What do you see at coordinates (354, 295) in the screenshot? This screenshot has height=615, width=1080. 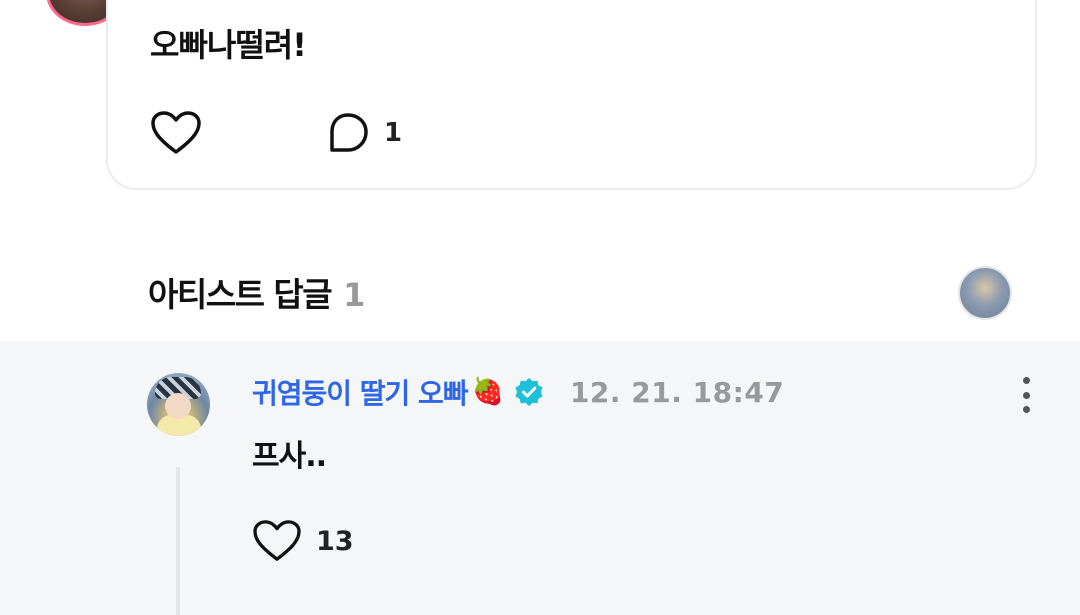 I see `section-count: 1` at bounding box center [354, 295].